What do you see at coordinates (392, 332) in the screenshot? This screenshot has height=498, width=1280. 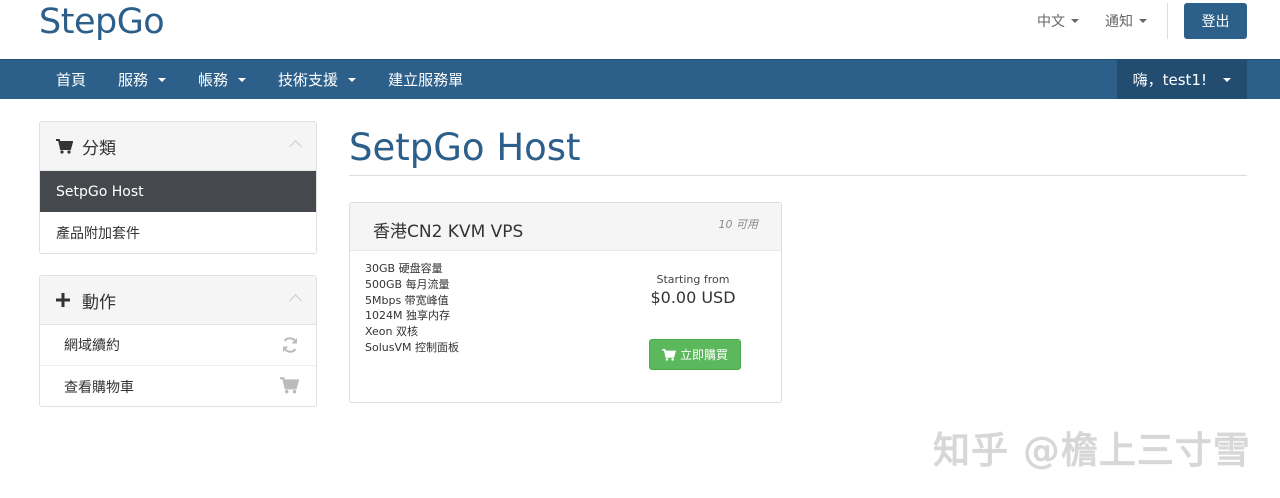 I see `feature-item: Xeon 双核` at bounding box center [392, 332].